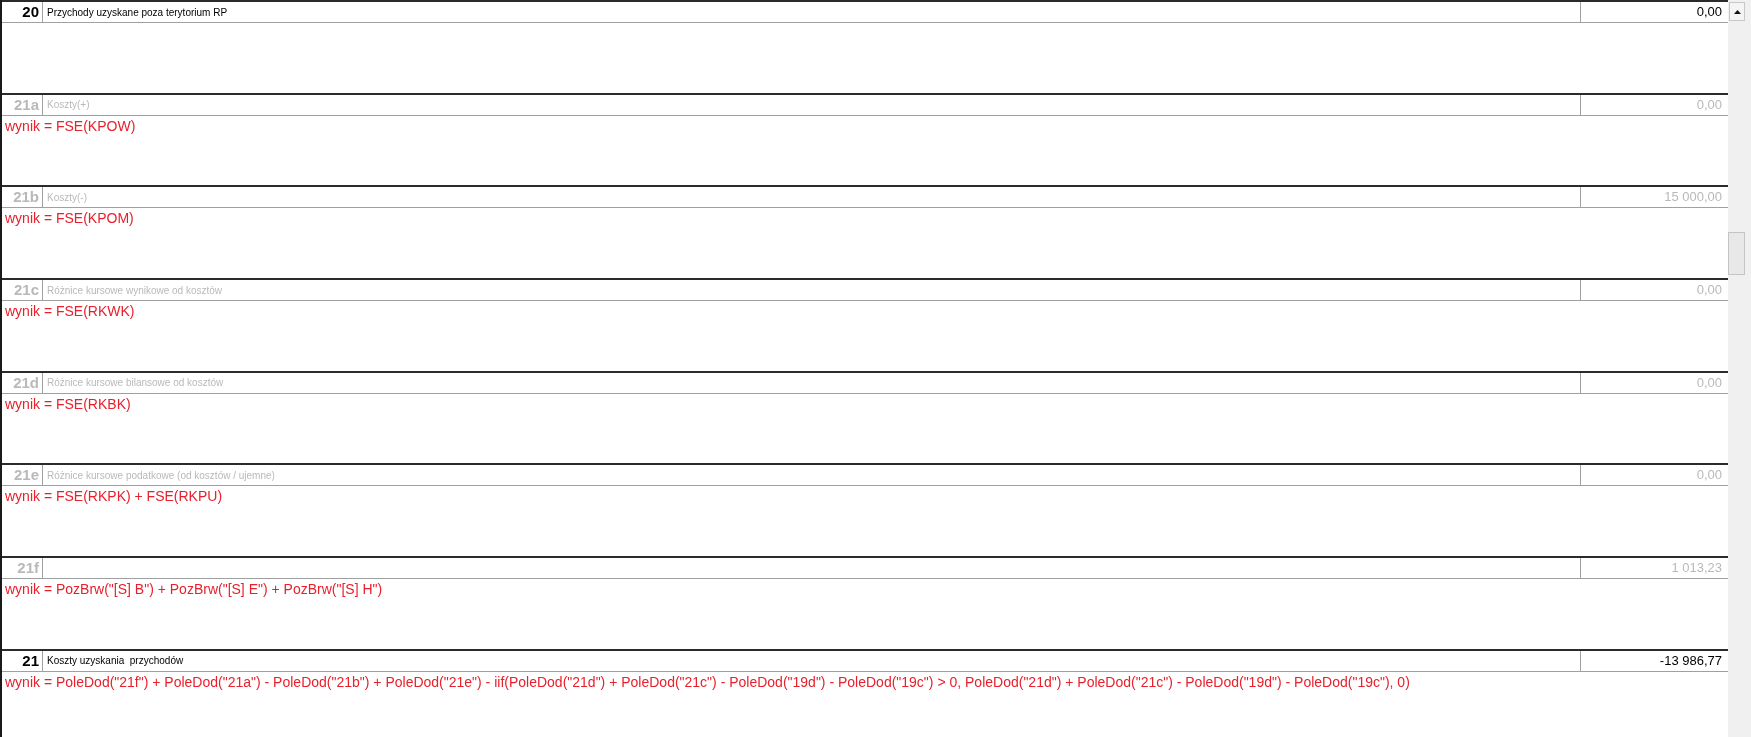  I want to click on row-label: Przychody uzyskane poza terytorium RP, so click(137, 12).